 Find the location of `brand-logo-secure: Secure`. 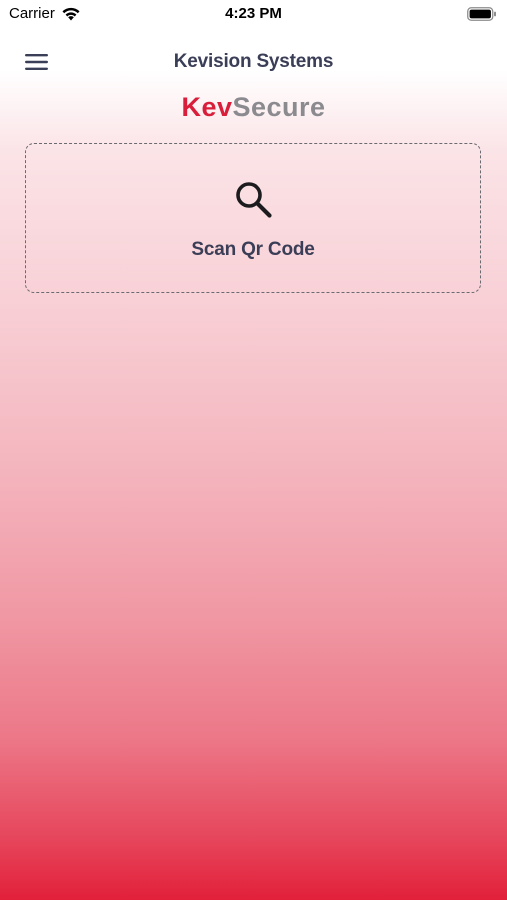

brand-logo-secure: Secure is located at coordinates (279, 107).